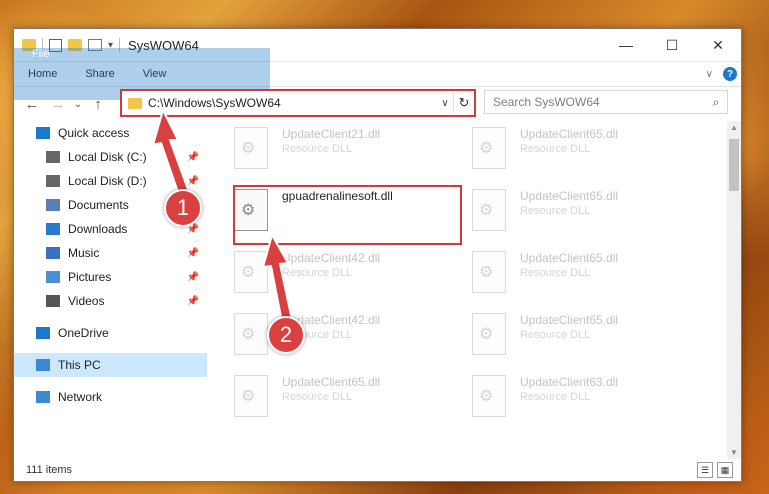 This screenshot has height=494, width=769. Describe the element at coordinates (222, 215) in the screenshot. I see `annotation-arrows` at that location.